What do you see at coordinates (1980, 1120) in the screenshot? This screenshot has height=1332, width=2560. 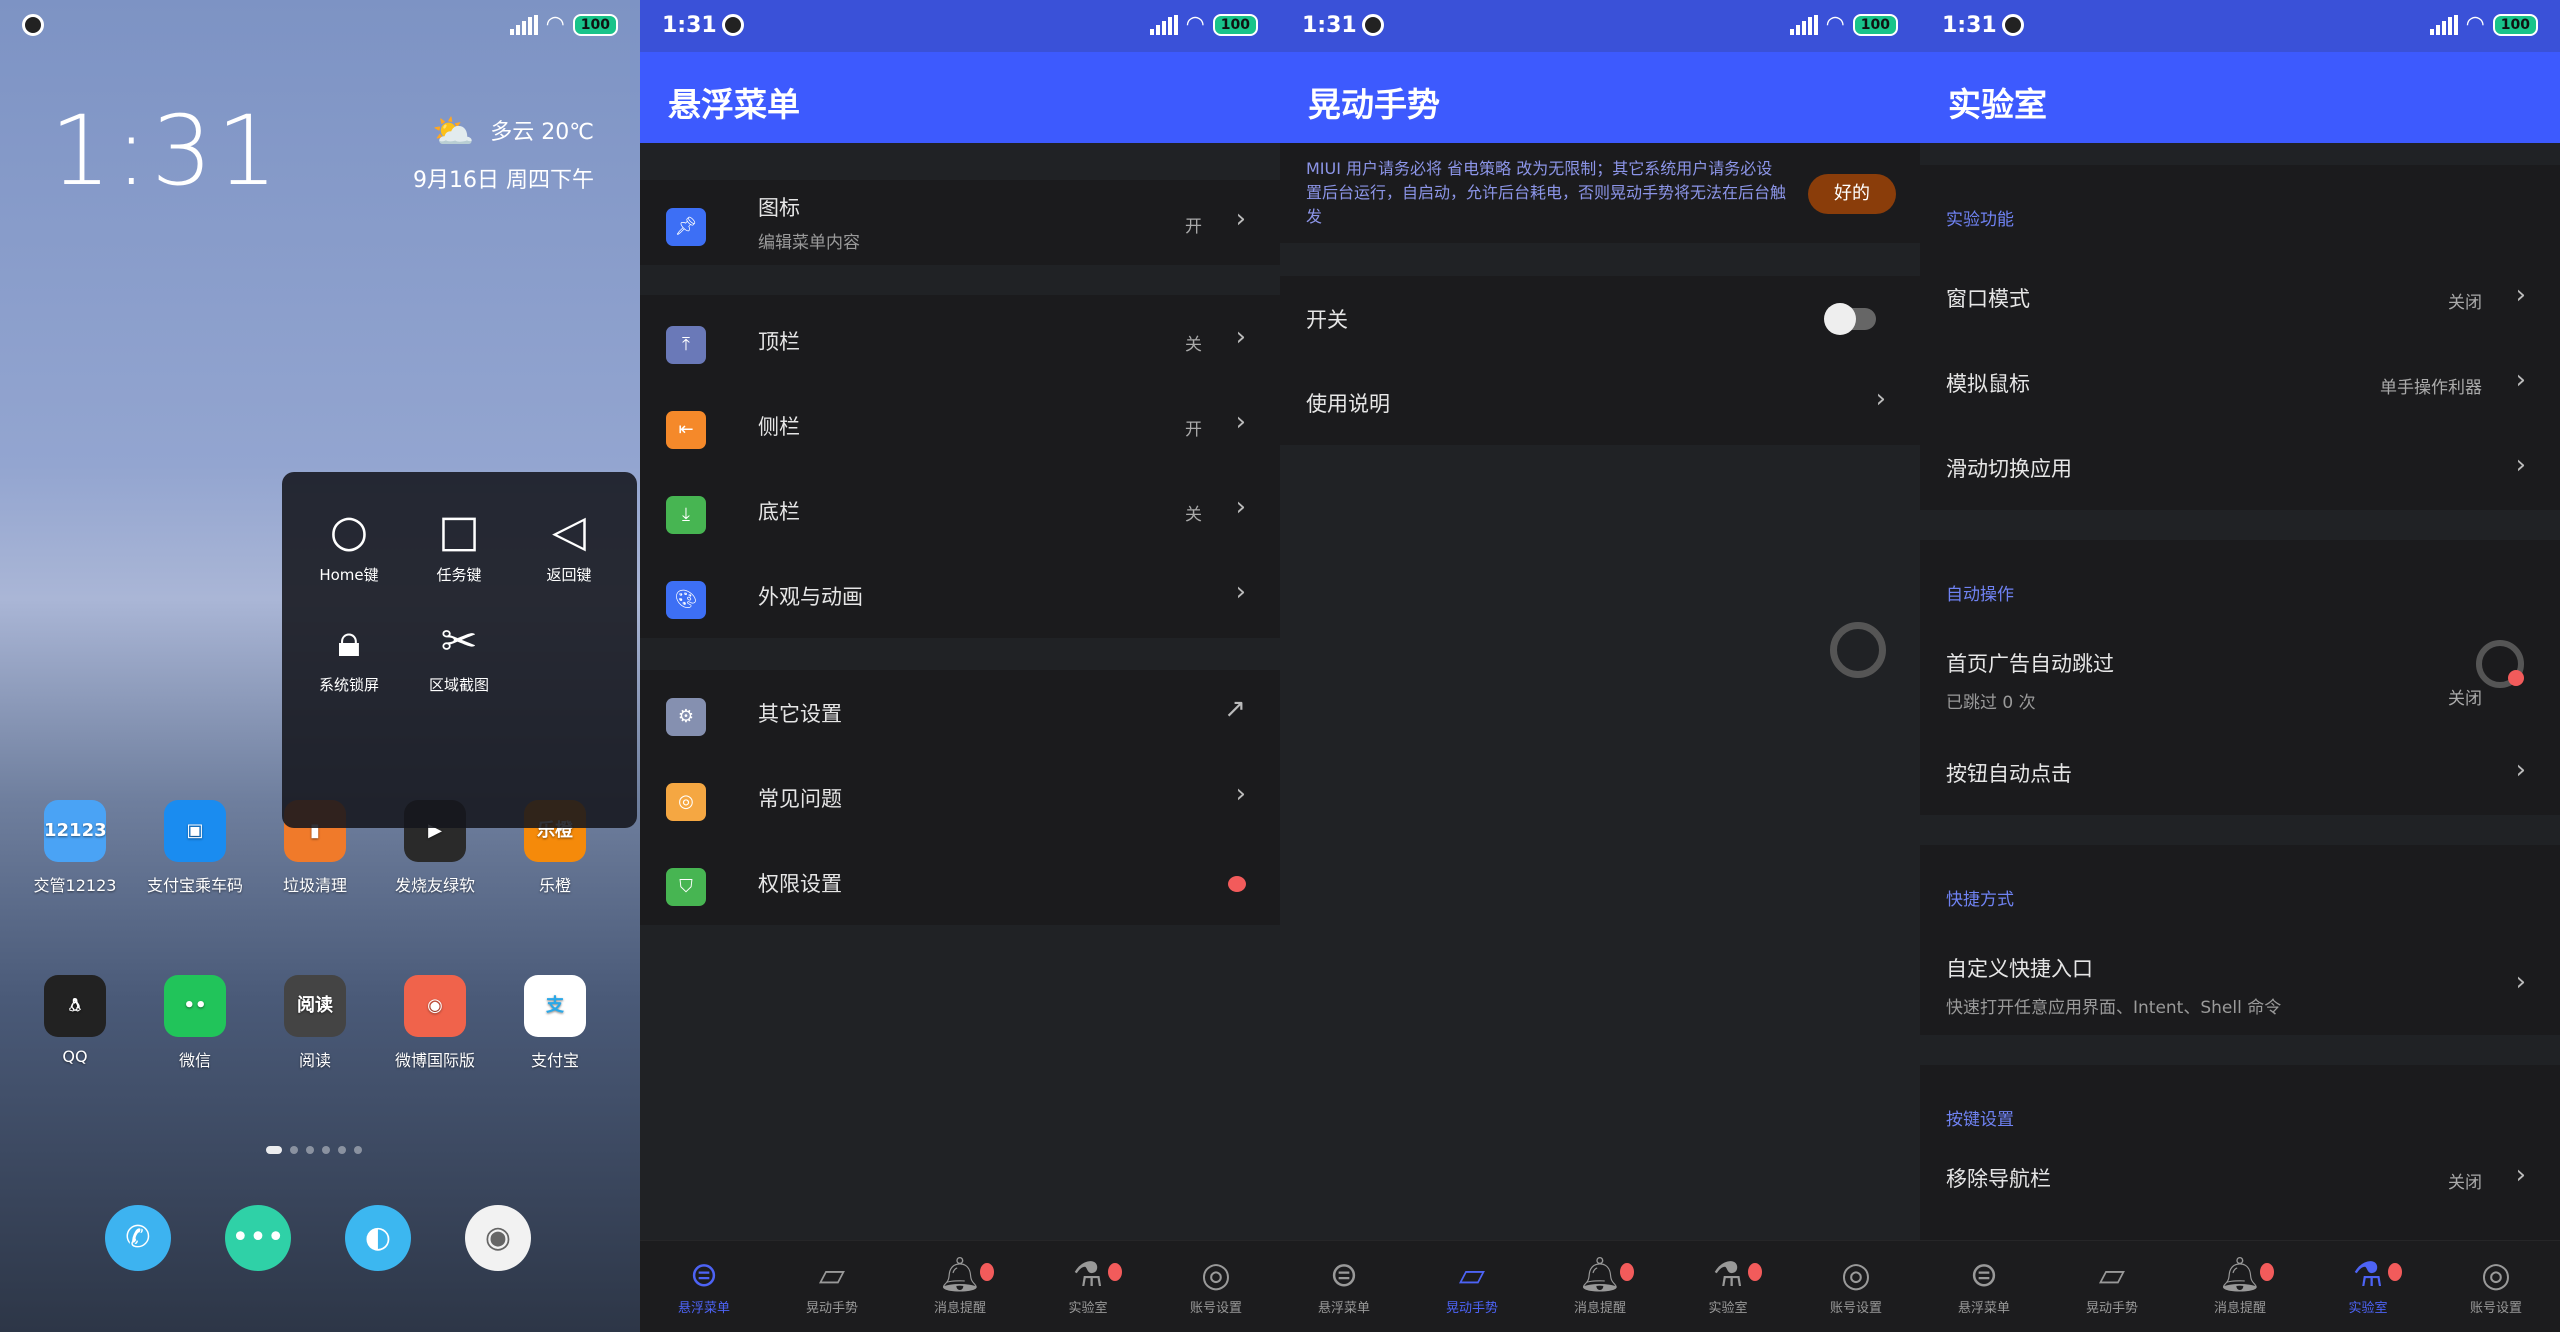 I see `section-title: 按键设置` at bounding box center [1980, 1120].